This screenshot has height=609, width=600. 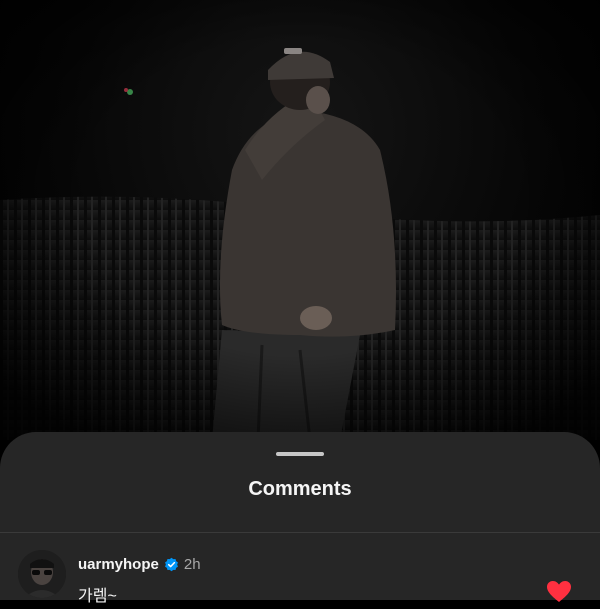 What do you see at coordinates (171, 564) in the screenshot?
I see `verified-badge-icon` at bounding box center [171, 564].